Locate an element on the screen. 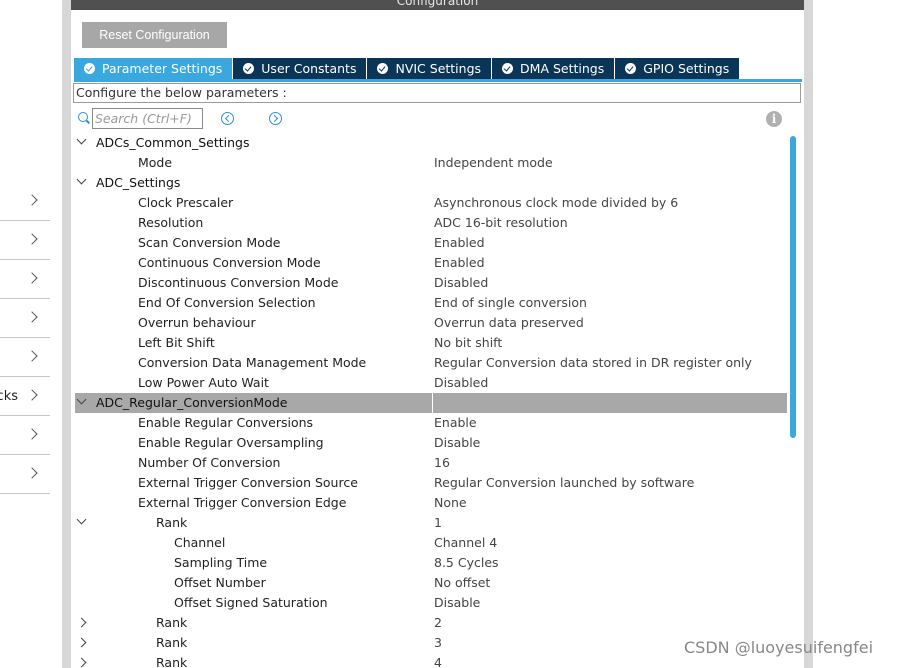 The height and width of the screenshot is (668, 902). tab-label: Parameter Settings is located at coordinates (162, 68).